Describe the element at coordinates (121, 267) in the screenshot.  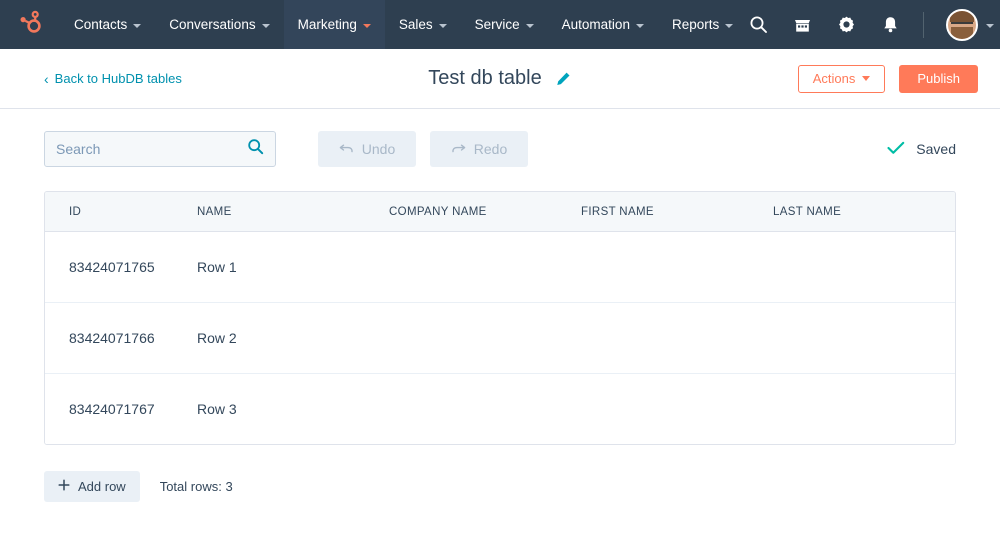
I see `cell-id: 83424071765` at that location.